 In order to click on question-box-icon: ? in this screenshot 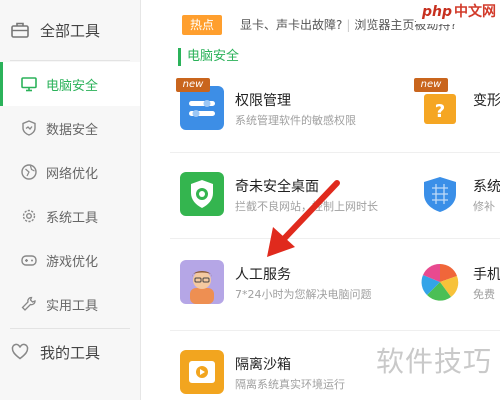, I will do `click(440, 108)`.